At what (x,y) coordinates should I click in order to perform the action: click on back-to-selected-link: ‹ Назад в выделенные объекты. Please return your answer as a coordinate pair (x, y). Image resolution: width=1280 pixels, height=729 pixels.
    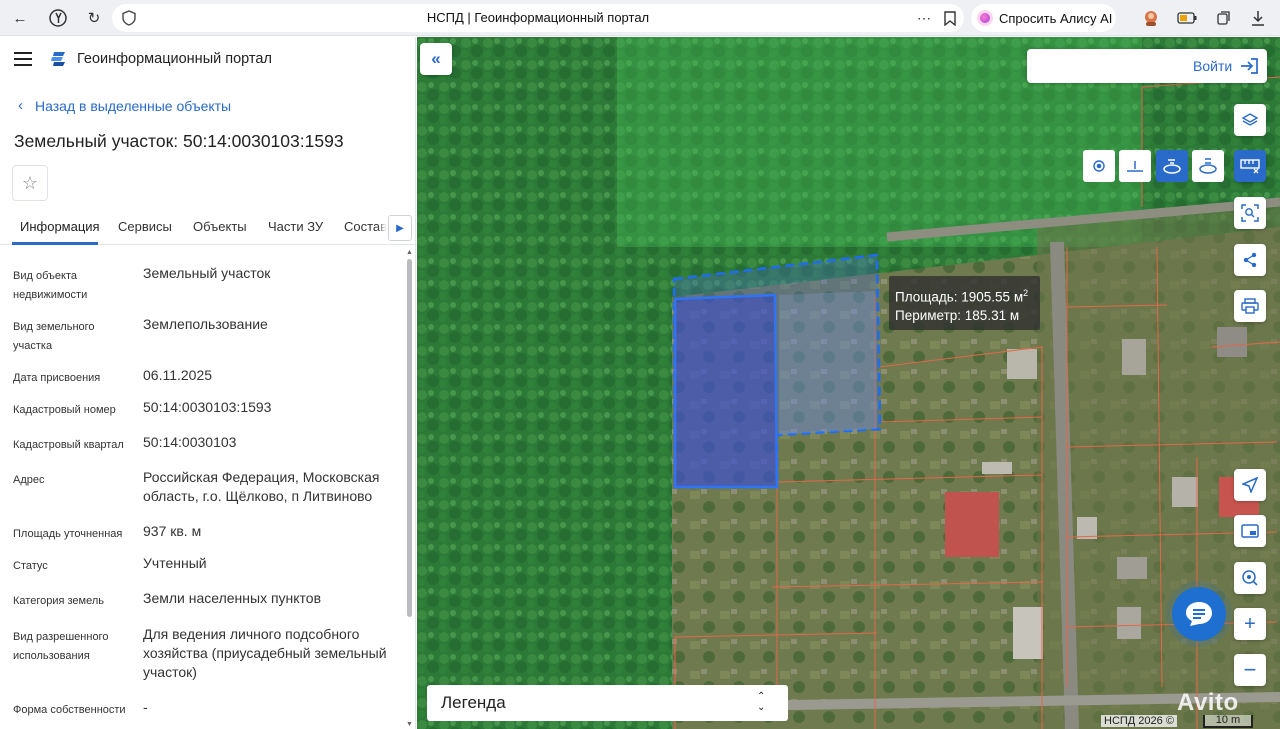
    Looking at the image, I should click on (124, 105).